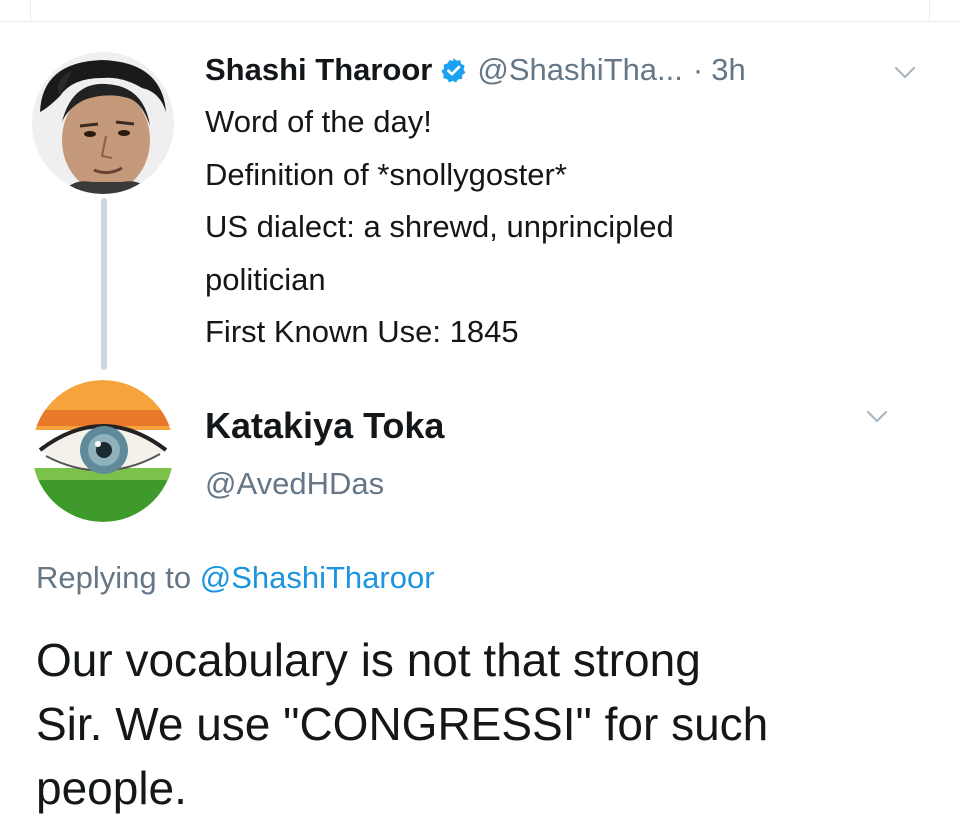  Describe the element at coordinates (362, 331) in the screenshot. I see `tweet-line: First Known Use: 1845` at that location.